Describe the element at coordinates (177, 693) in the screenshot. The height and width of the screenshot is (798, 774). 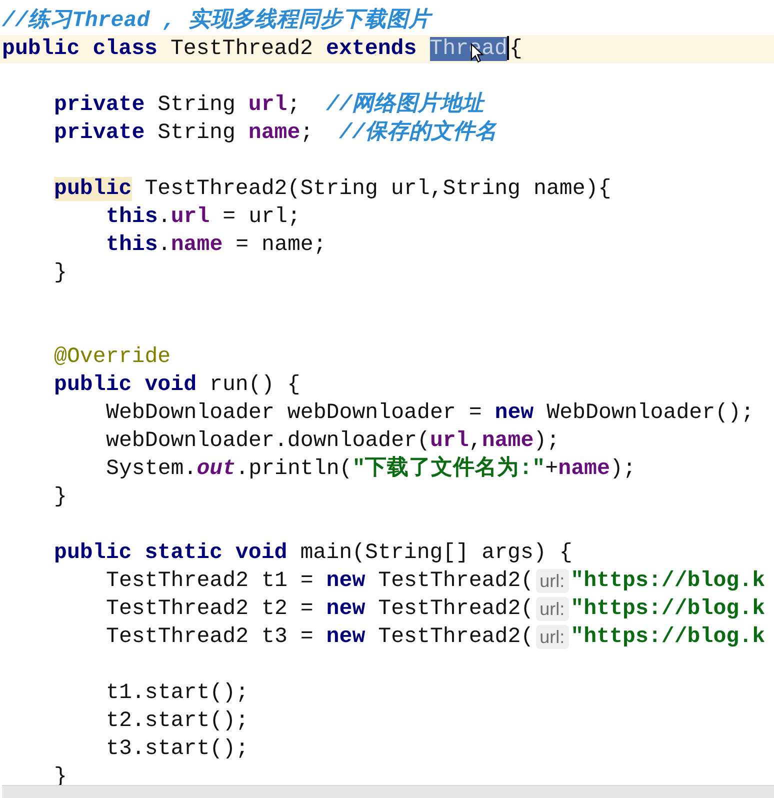
I see `code-line: t1.start();` at that location.